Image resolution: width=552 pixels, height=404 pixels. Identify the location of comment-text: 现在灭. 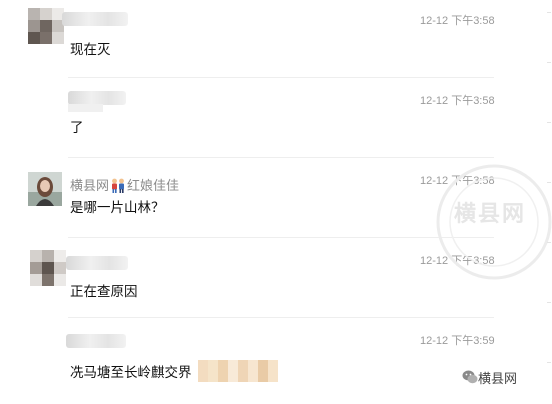
(90, 50).